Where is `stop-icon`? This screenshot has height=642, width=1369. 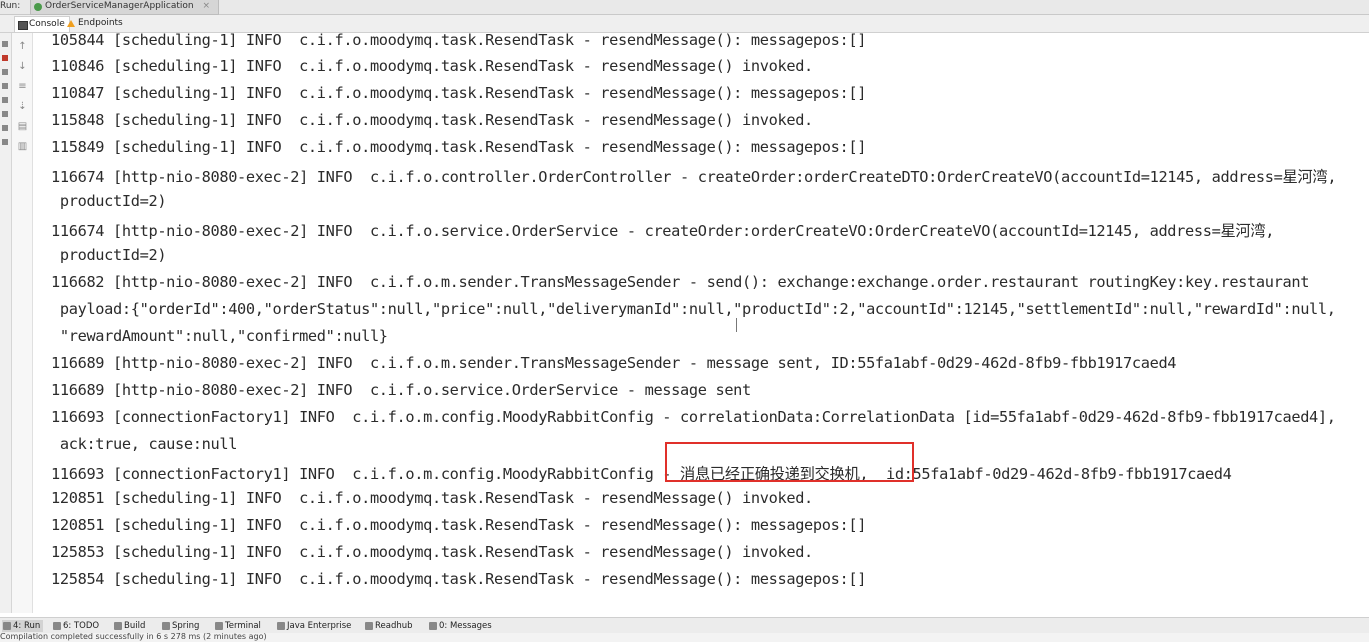
stop-icon is located at coordinates (5, 58).